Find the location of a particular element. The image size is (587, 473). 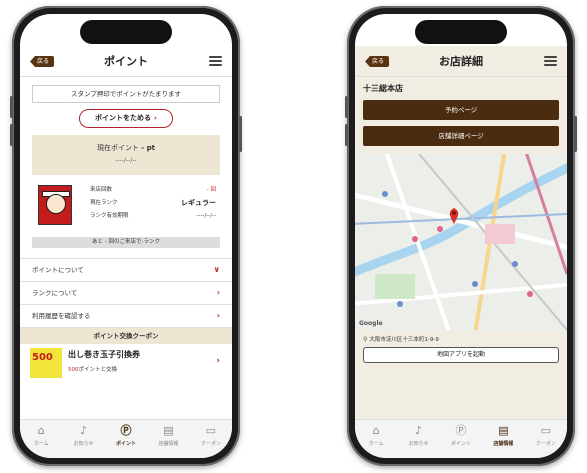

menu-about-points-label: ポイントについて is located at coordinates (58, 270).